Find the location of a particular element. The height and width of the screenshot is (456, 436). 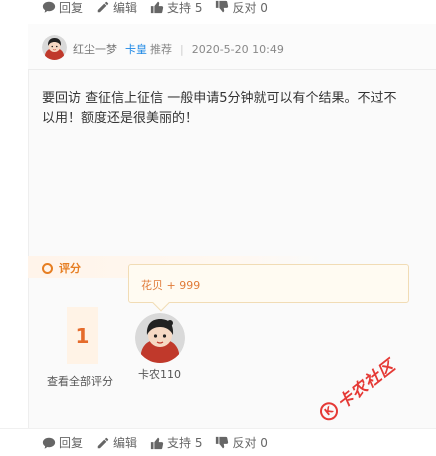

rating-tooltip: 花贝 + 999 is located at coordinates (268, 288).